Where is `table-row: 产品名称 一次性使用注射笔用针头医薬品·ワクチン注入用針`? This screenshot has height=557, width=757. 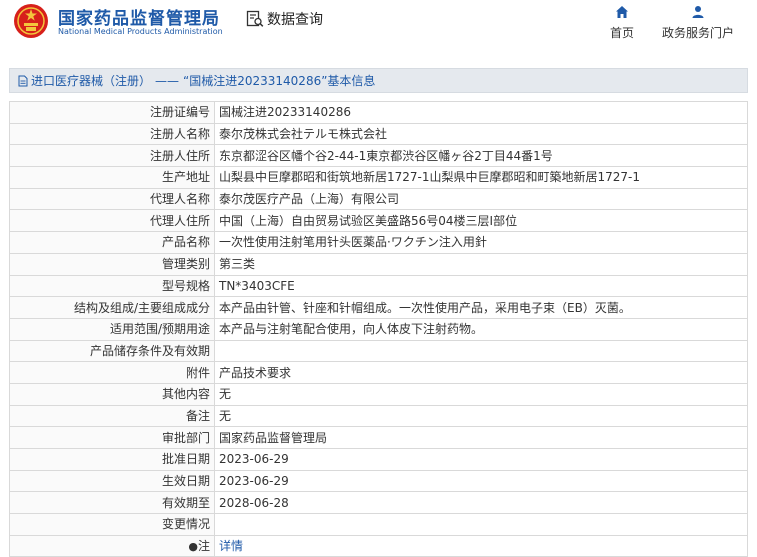 table-row: 产品名称 一次性使用注射笔用针头医薬品·ワクチン注入用針 is located at coordinates (378, 242).